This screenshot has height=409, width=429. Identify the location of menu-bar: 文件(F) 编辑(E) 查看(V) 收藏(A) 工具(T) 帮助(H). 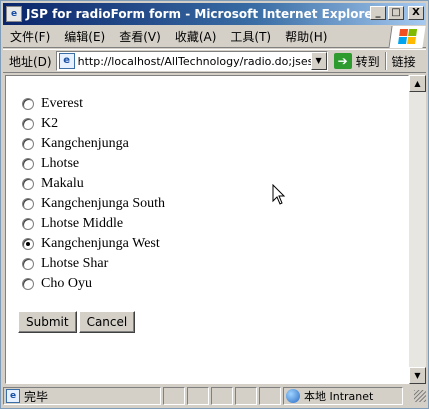
(214, 37).